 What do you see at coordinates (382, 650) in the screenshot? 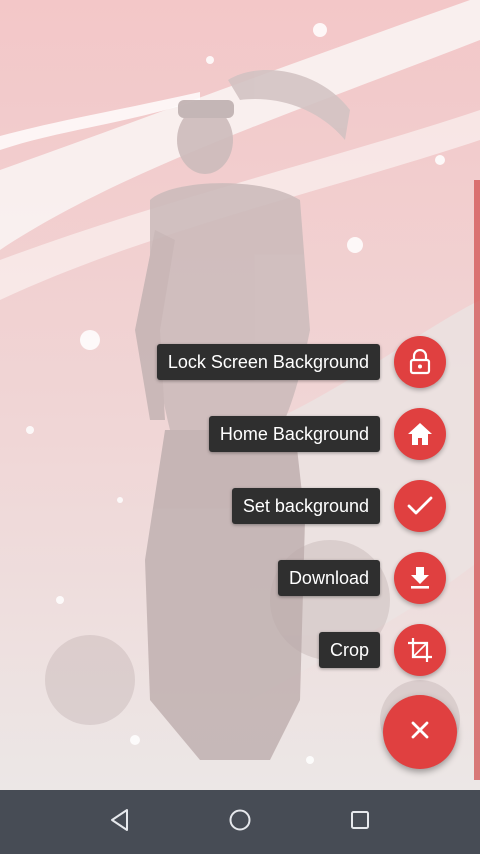
I see `fab-item-crop: Crop` at bounding box center [382, 650].